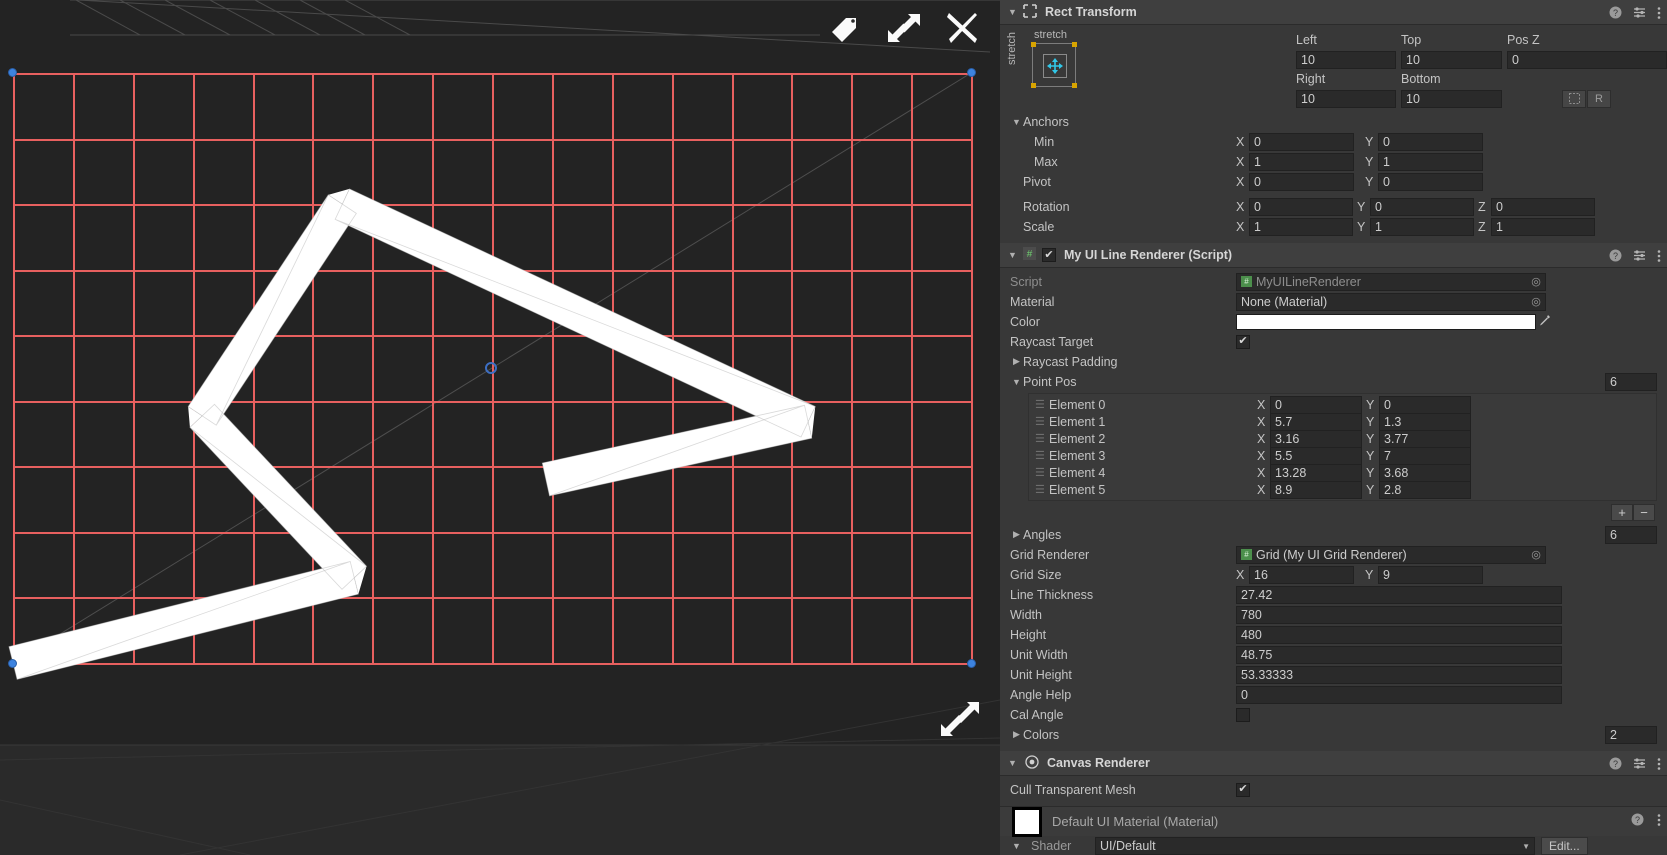 The height and width of the screenshot is (855, 1667). What do you see at coordinates (1399, 634) in the screenshot?
I see `height-field: 480` at bounding box center [1399, 634].